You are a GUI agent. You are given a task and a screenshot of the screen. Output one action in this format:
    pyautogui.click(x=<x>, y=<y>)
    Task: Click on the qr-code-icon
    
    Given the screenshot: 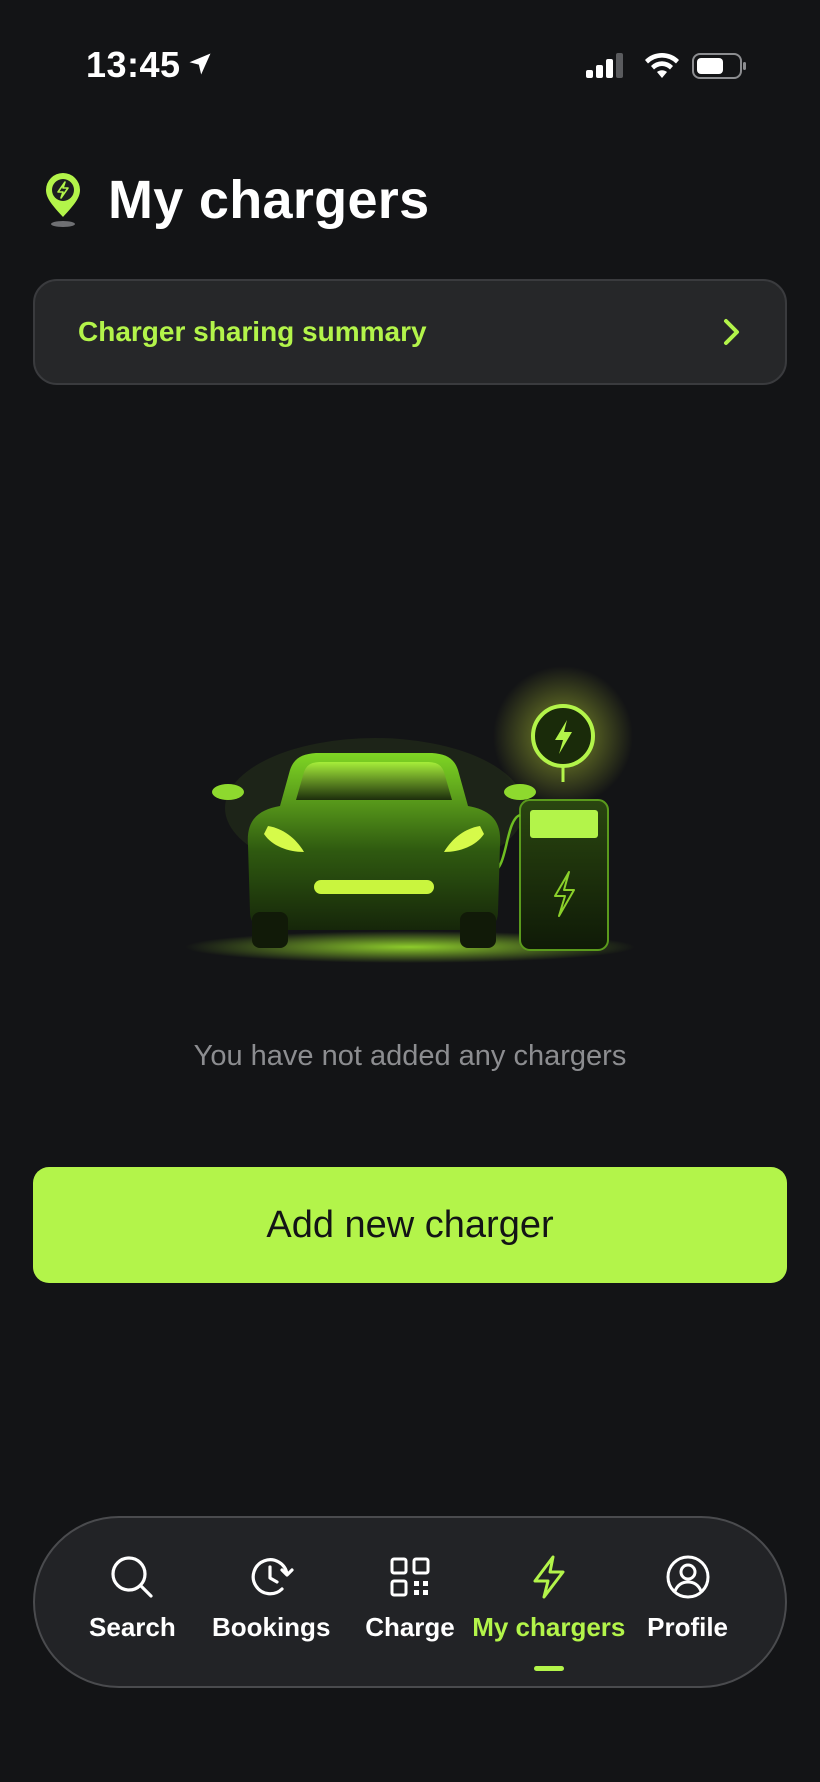 What is the action you would take?
    pyautogui.click(x=410, y=1577)
    